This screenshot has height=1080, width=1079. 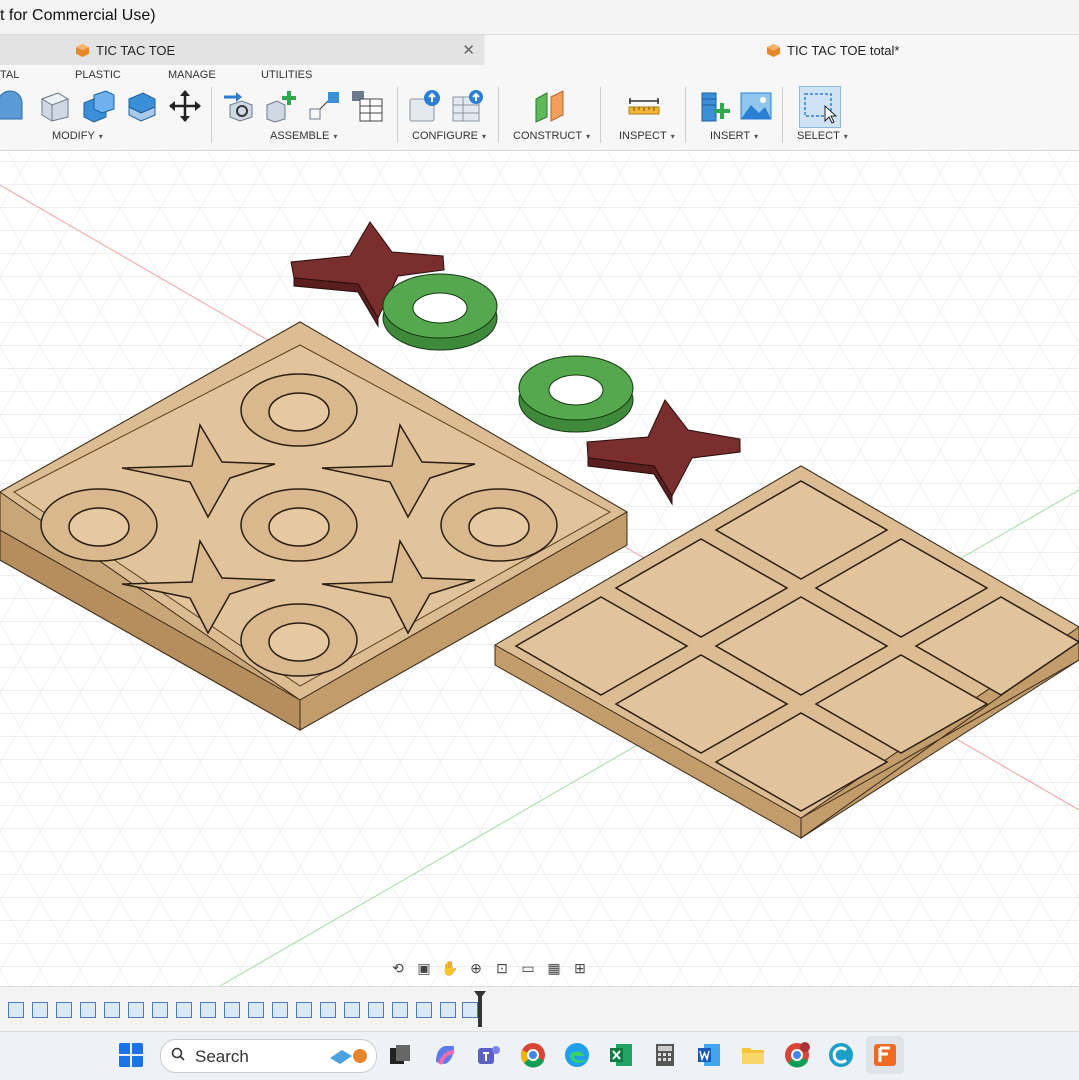 What do you see at coordinates (348, 1056) in the screenshot?
I see `search-highlight-icon` at bounding box center [348, 1056].